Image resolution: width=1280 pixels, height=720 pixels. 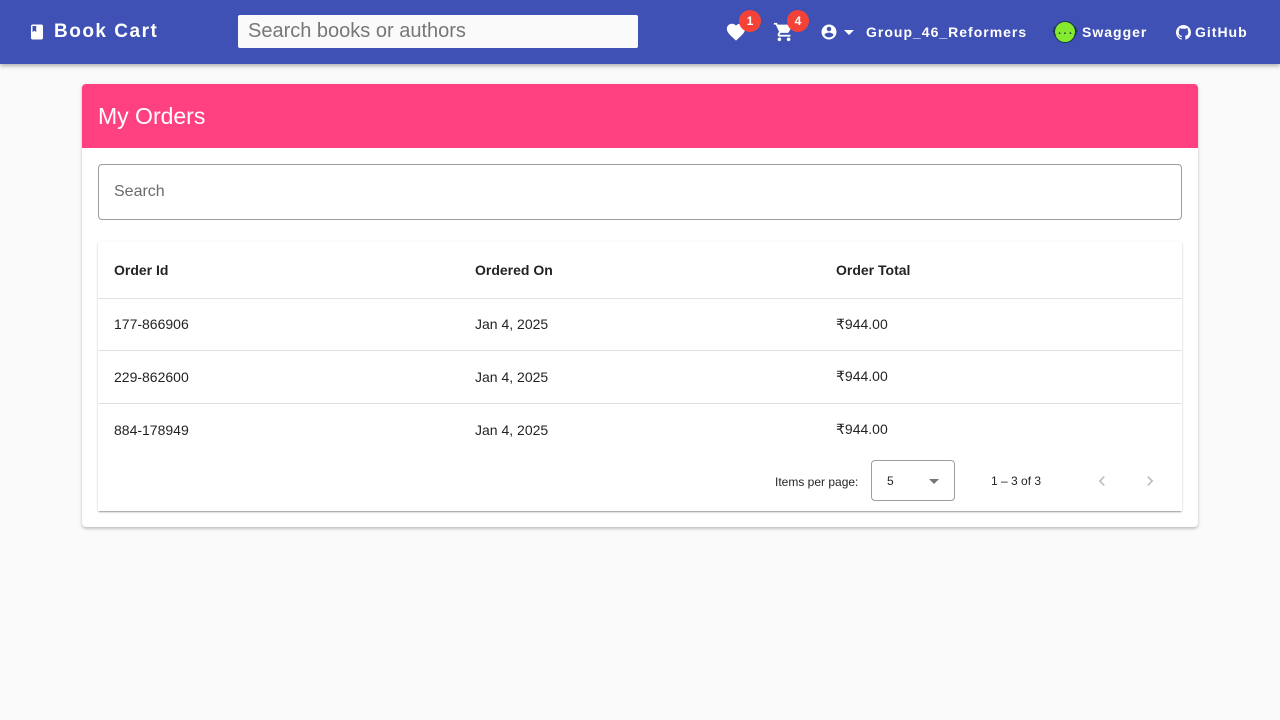 I want to click on previous-page-button, so click(x=1102, y=481).